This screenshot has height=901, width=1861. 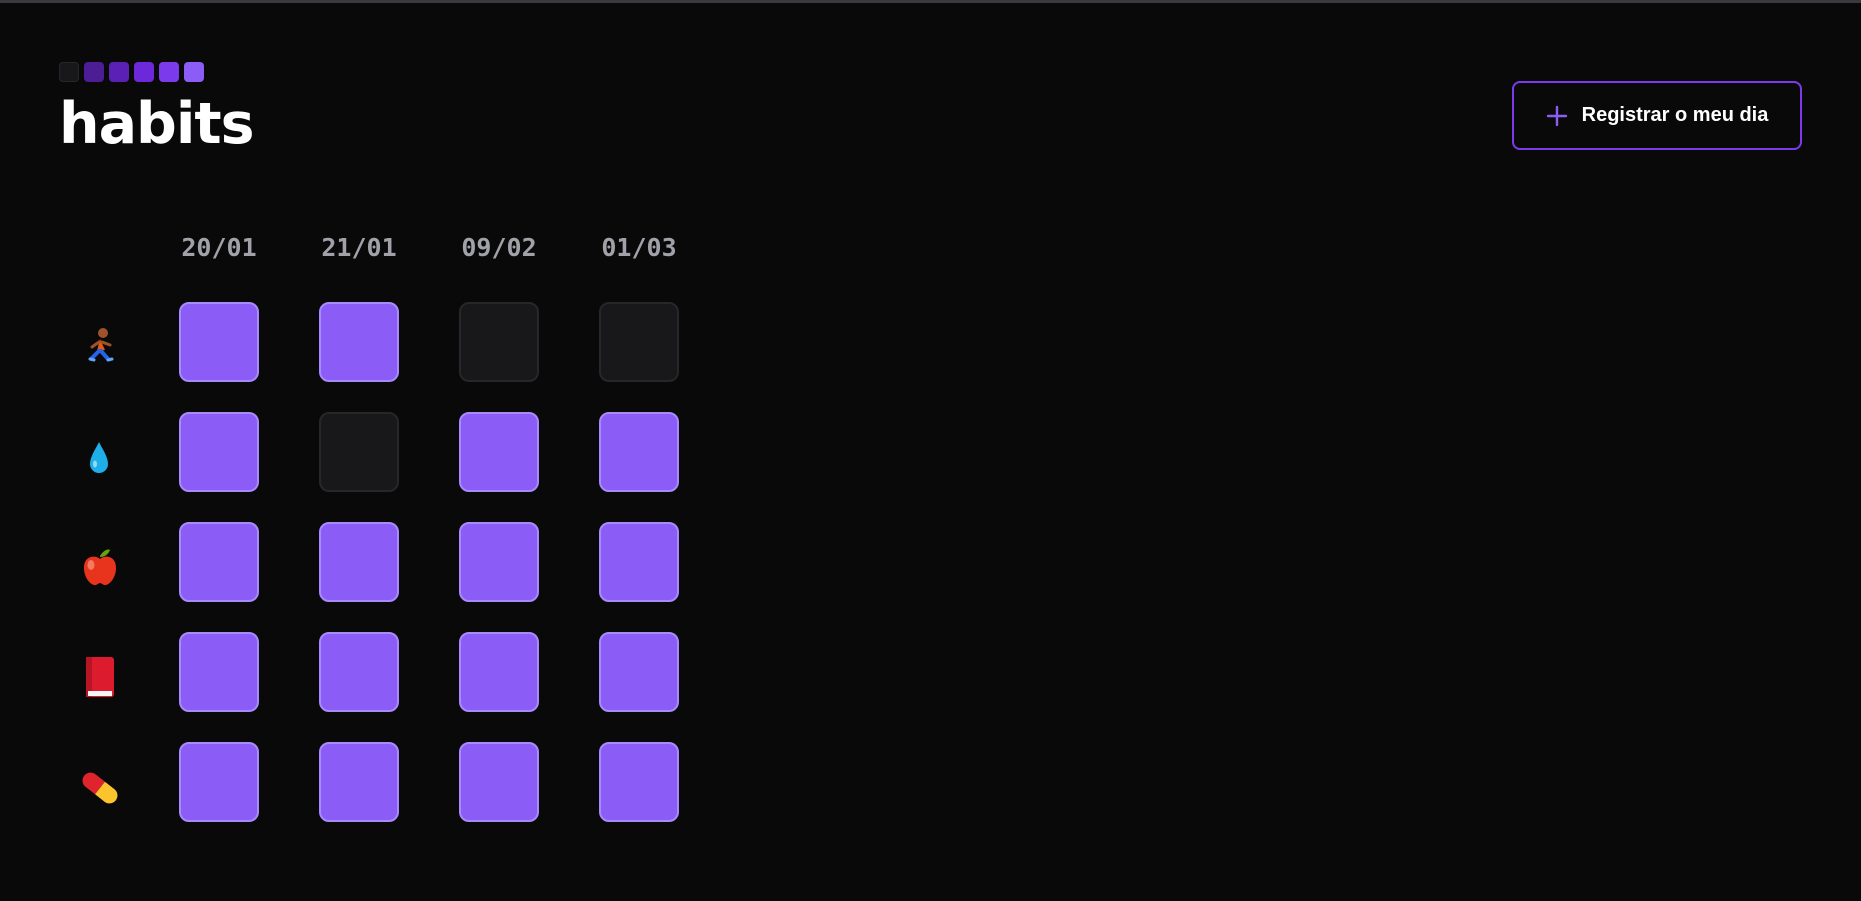 I want to click on date-header: 01/03, so click(x=639, y=247).